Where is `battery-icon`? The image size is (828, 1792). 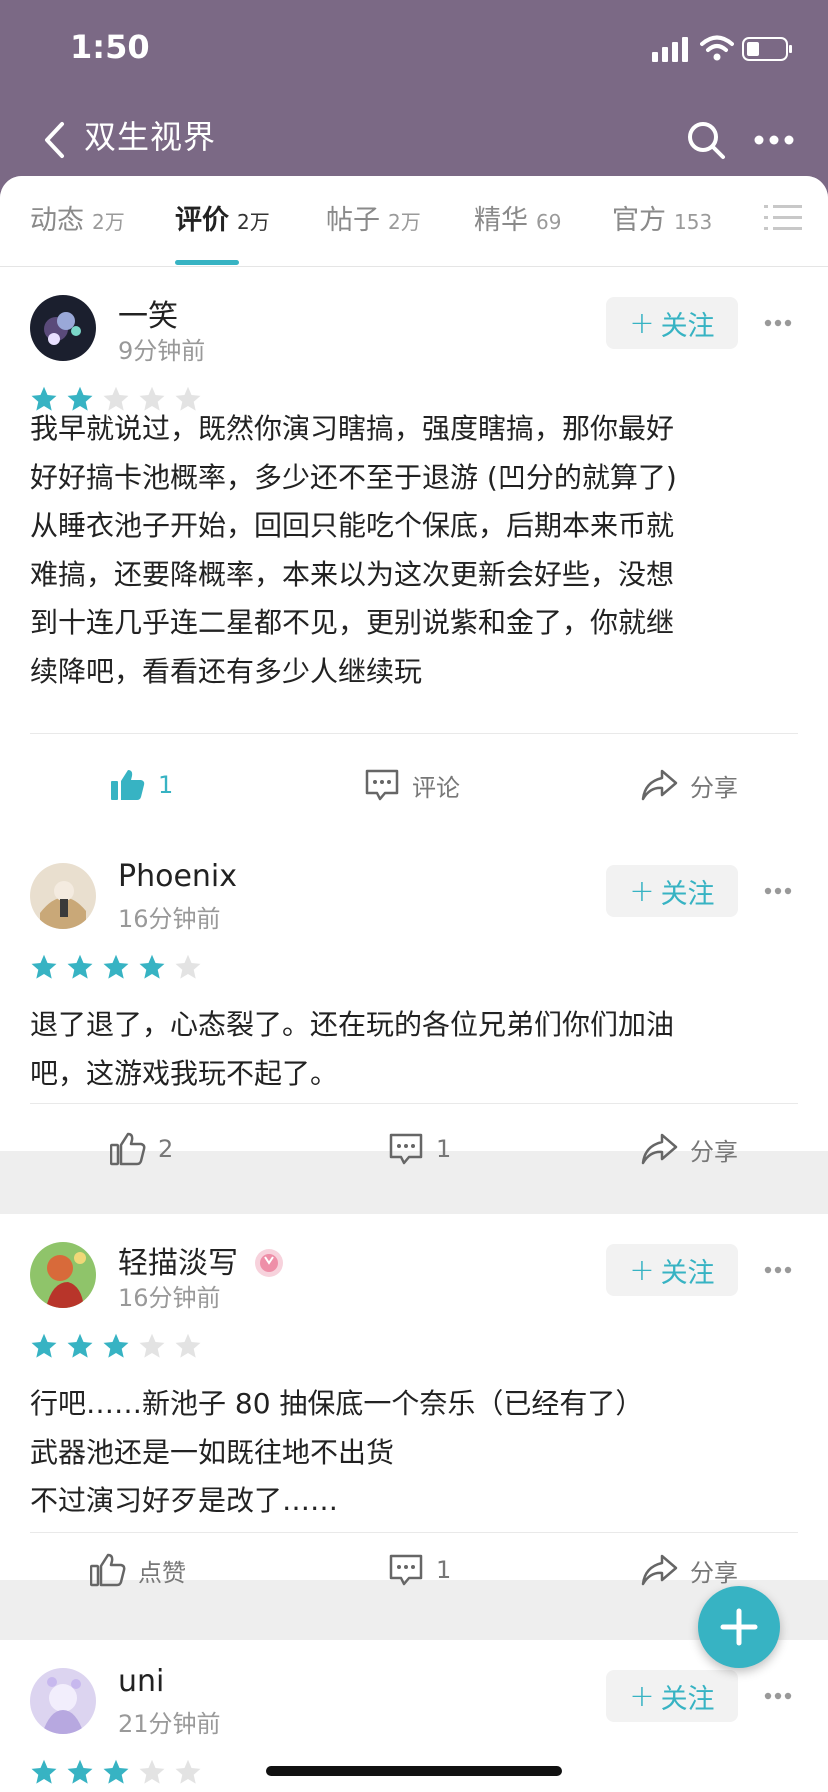
battery-icon is located at coordinates (767, 49).